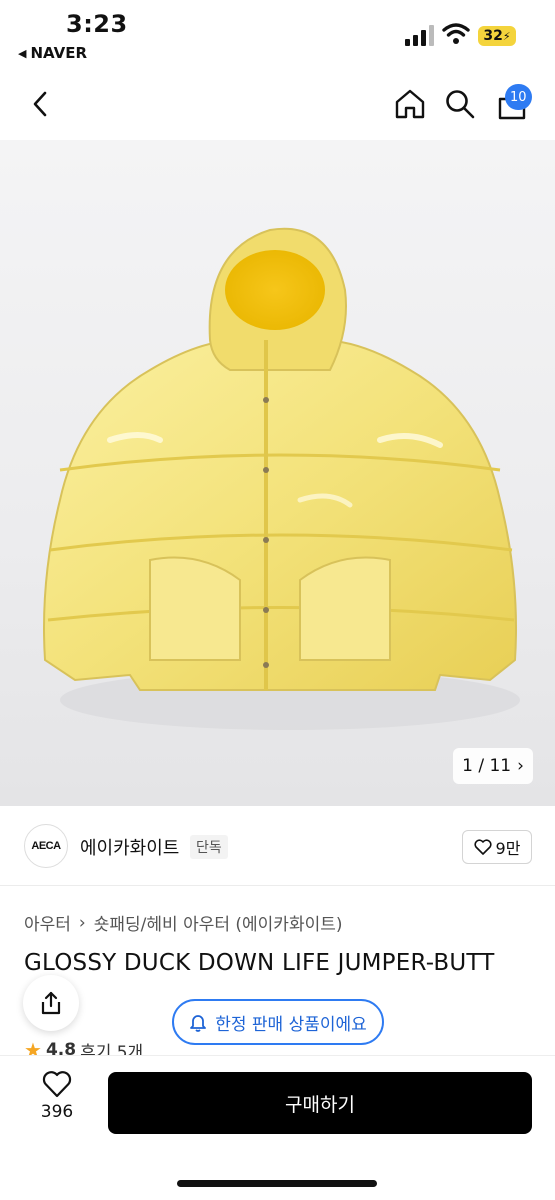 This screenshot has height=1200, width=555. I want to click on wifi-icon, so click(456, 33).